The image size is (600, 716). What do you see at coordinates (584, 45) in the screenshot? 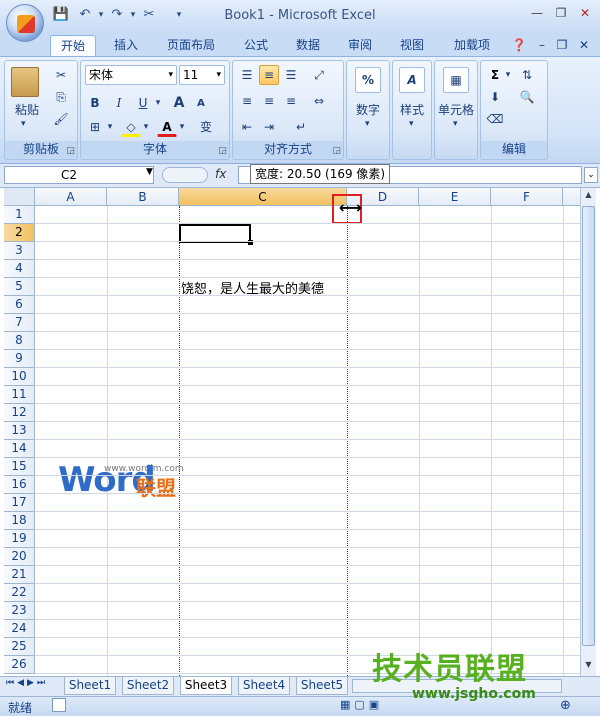
I see `workbook-close-icon: ✕` at bounding box center [584, 45].